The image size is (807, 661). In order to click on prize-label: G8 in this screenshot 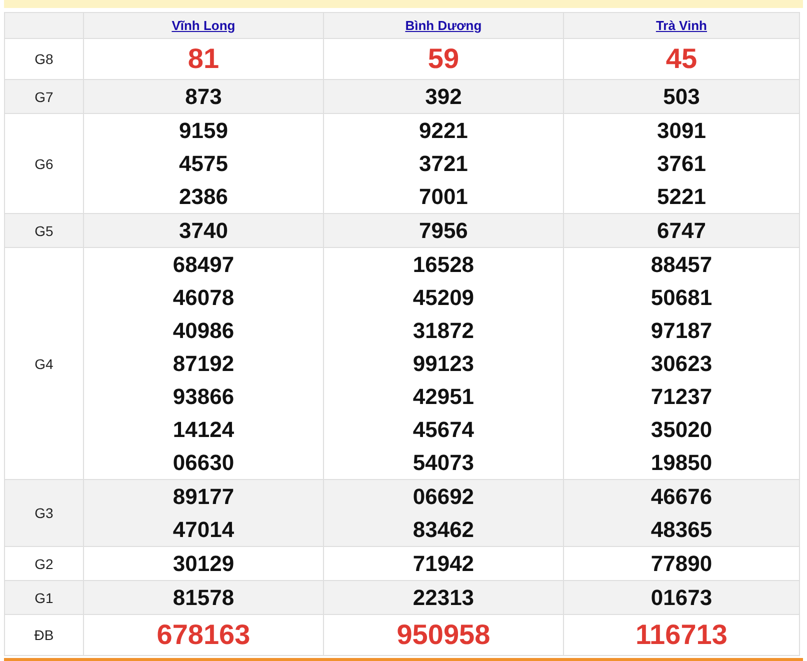, I will do `click(44, 59)`.